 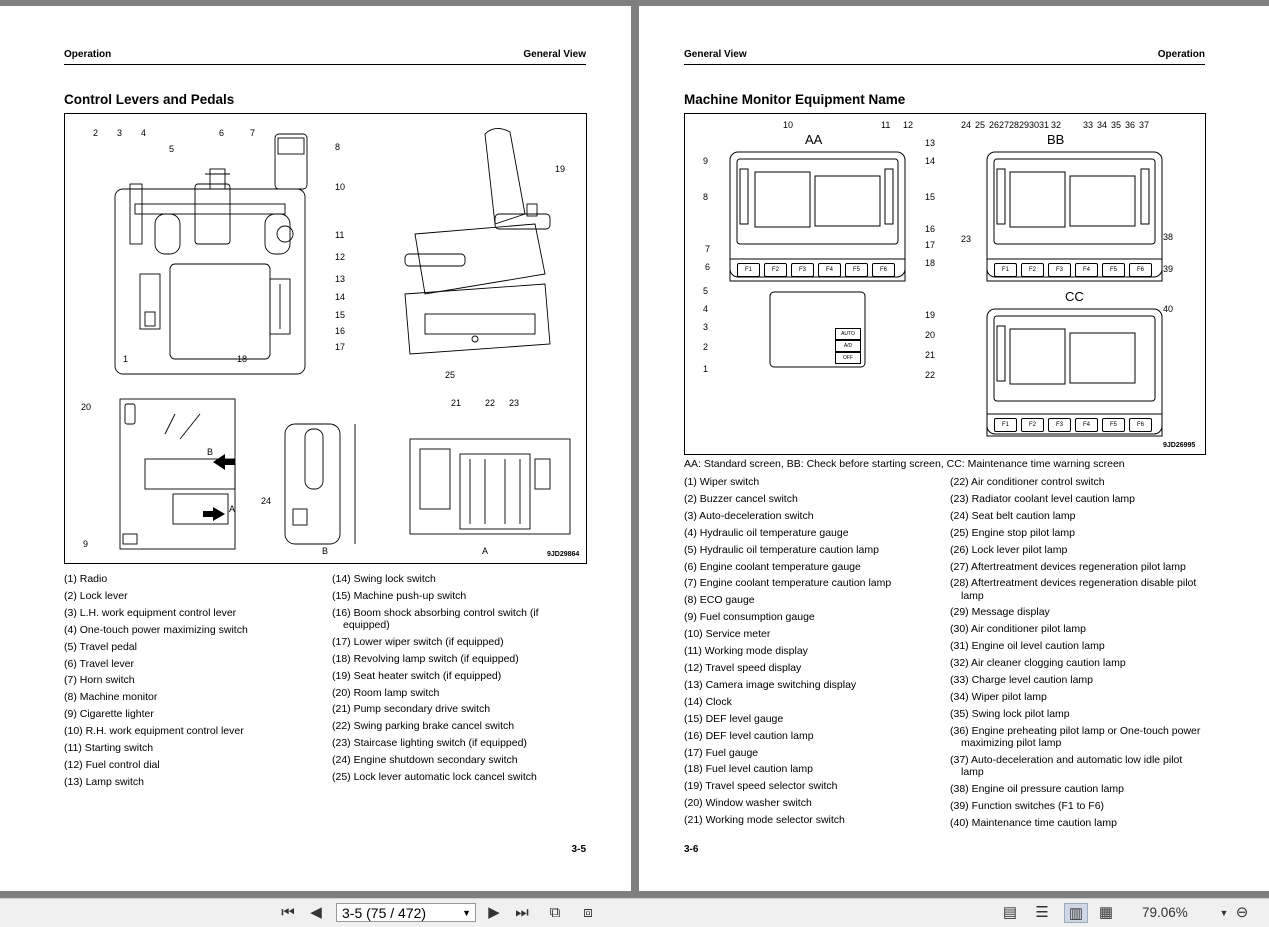 What do you see at coordinates (1102, 125) in the screenshot?
I see `callout-34: 34` at bounding box center [1102, 125].